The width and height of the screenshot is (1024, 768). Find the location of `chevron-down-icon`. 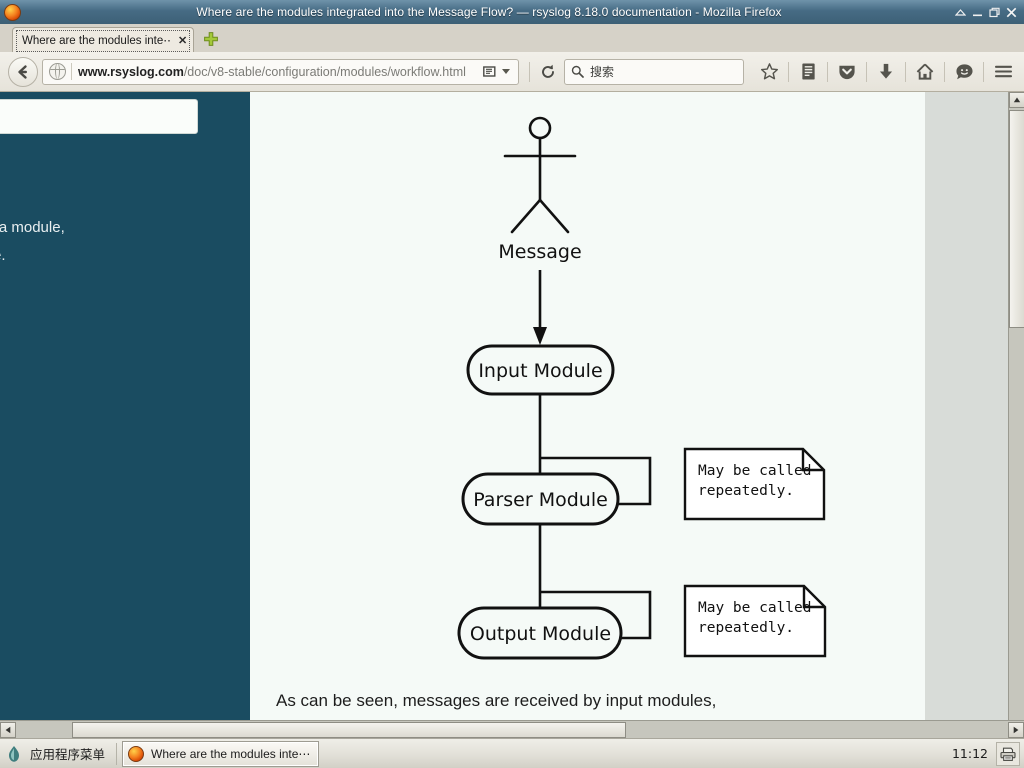

chevron-down-icon is located at coordinates (506, 71).